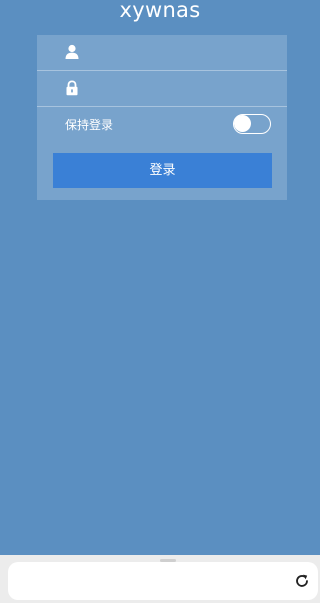 This screenshot has width=320, height=603. What do you see at coordinates (242, 123) in the screenshot?
I see `toggle-knob` at bounding box center [242, 123].